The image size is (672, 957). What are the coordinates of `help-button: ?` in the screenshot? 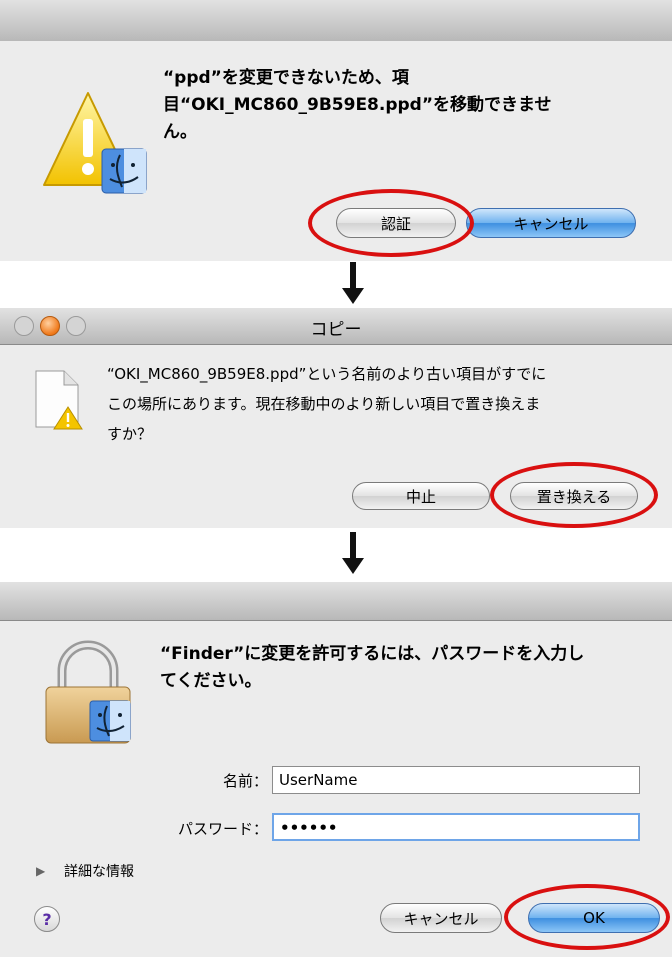 It's located at (47, 919).